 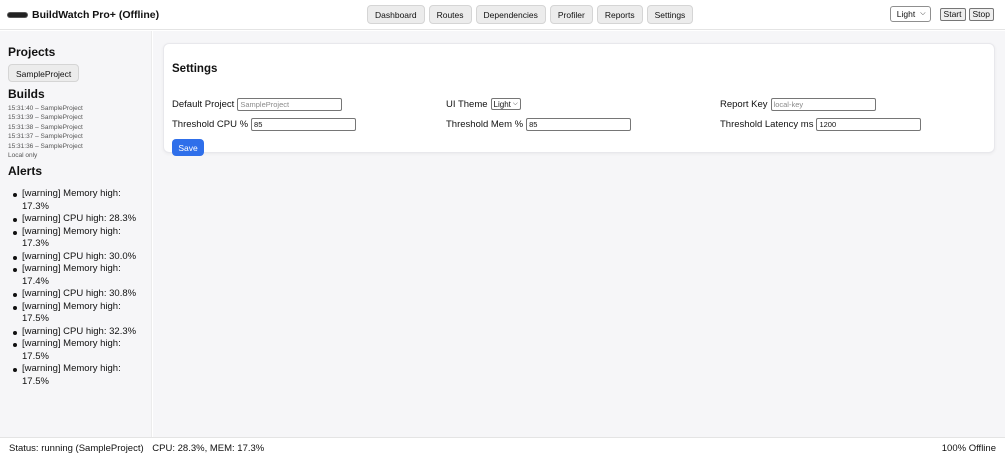 What do you see at coordinates (906, 14) in the screenshot?
I see `theme-select-value: Light` at bounding box center [906, 14].